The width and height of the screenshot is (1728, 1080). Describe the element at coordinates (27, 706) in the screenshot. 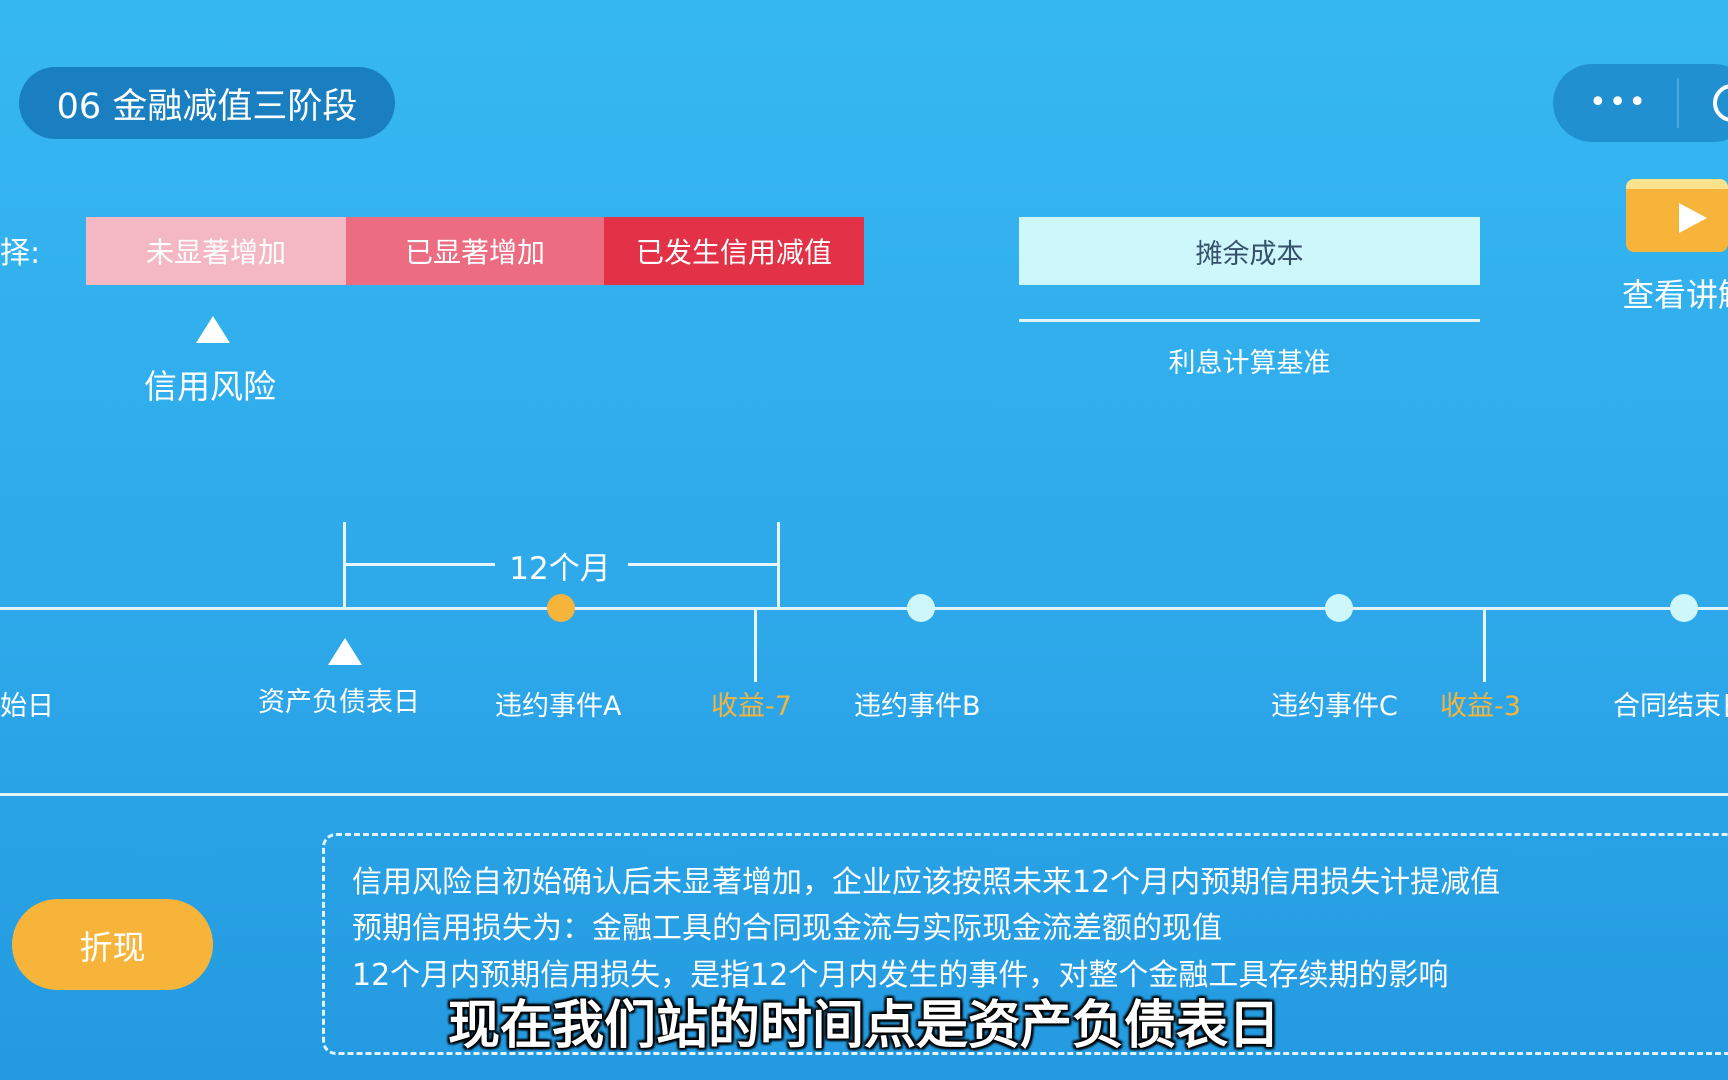

I see `timeline-label-start: 初始日` at that location.